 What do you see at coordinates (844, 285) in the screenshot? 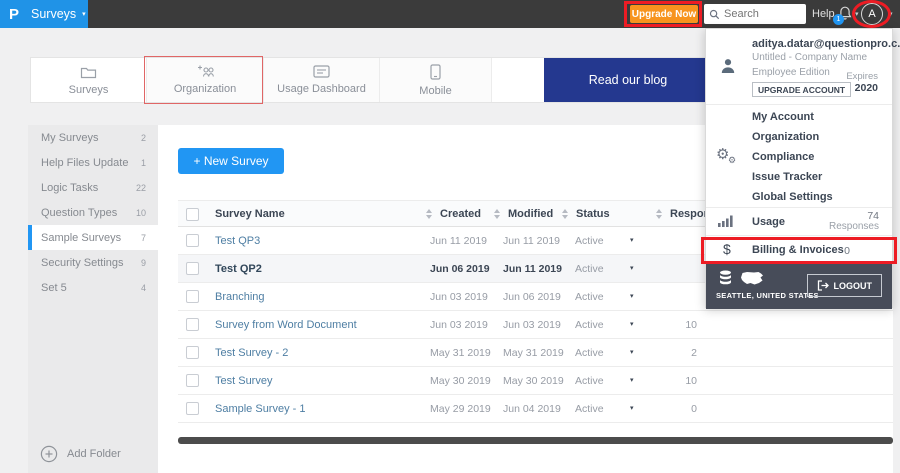
I see `logout-button: LOGOUT` at bounding box center [844, 285].